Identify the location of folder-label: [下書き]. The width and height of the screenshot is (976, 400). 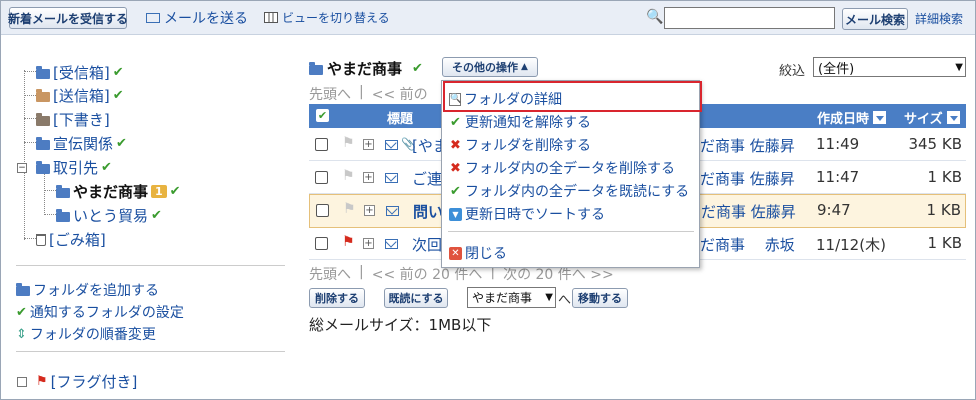
(81, 120).